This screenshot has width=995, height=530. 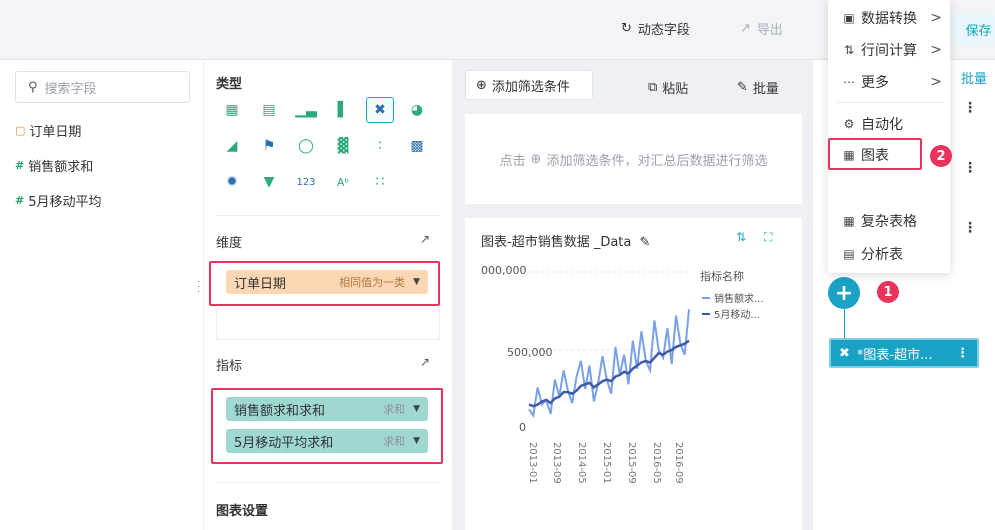 I want to click on search-placeholder: 搜索字段, so click(x=70, y=89).